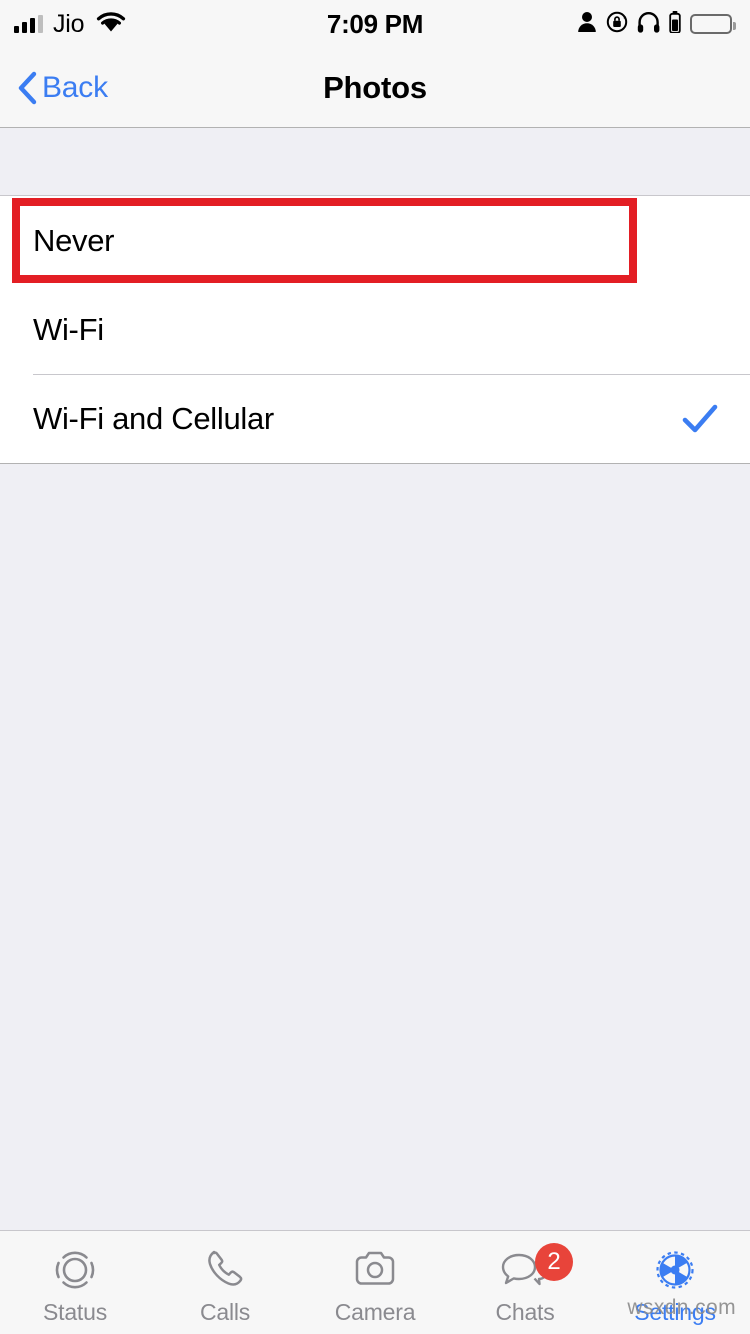 The width and height of the screenshot is (750, 1334). I want to click on cellular-signal-icon, so click(28, 24).